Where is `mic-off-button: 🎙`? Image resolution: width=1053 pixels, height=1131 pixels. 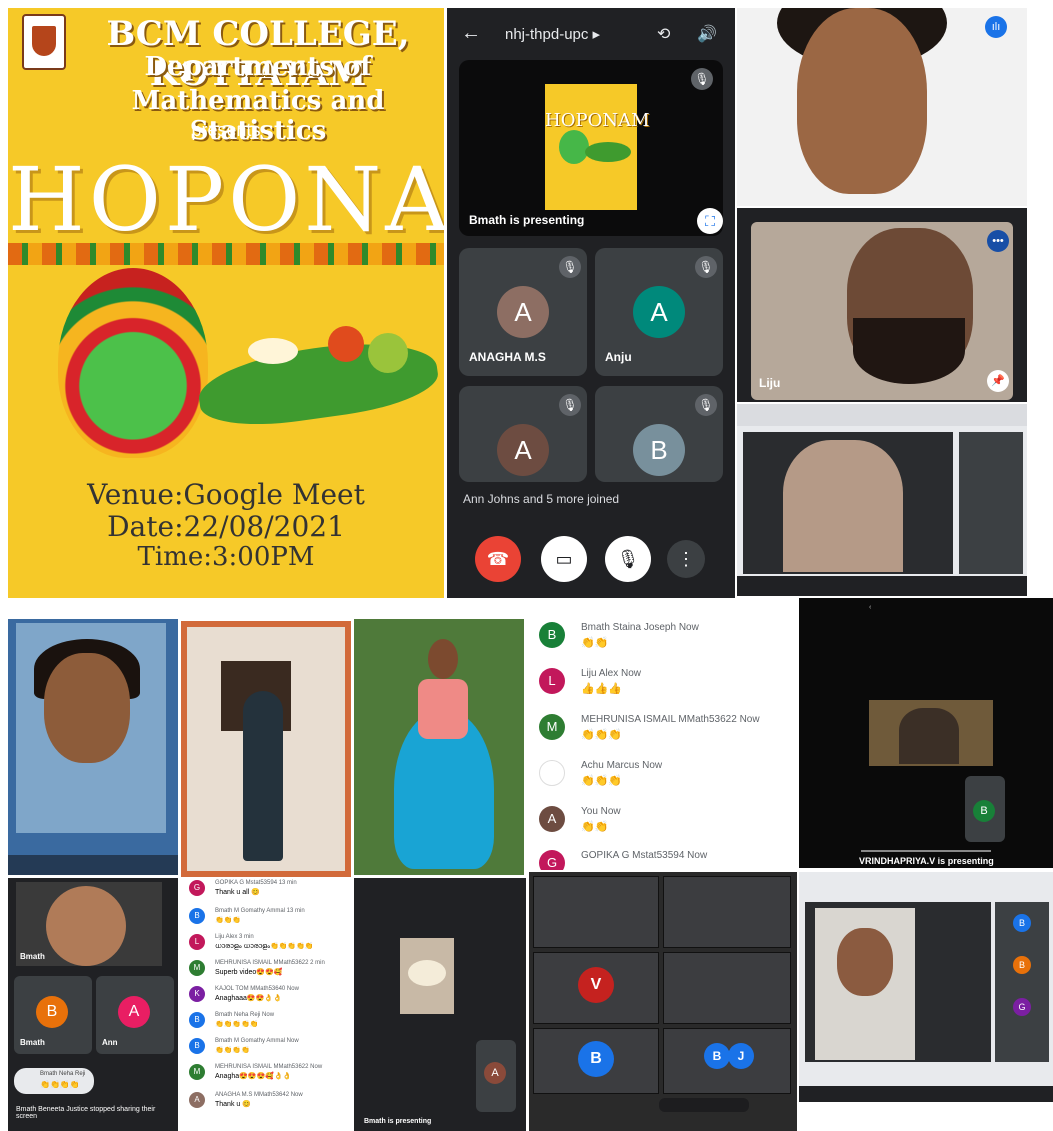 mic-off-button: 🎙 is located at coordinates (628, 559).